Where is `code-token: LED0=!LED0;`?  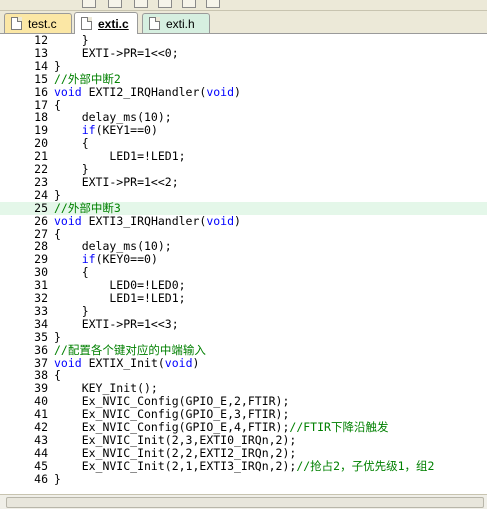 code-token: LED0=!LED0; is located at coordinates (120, 285).